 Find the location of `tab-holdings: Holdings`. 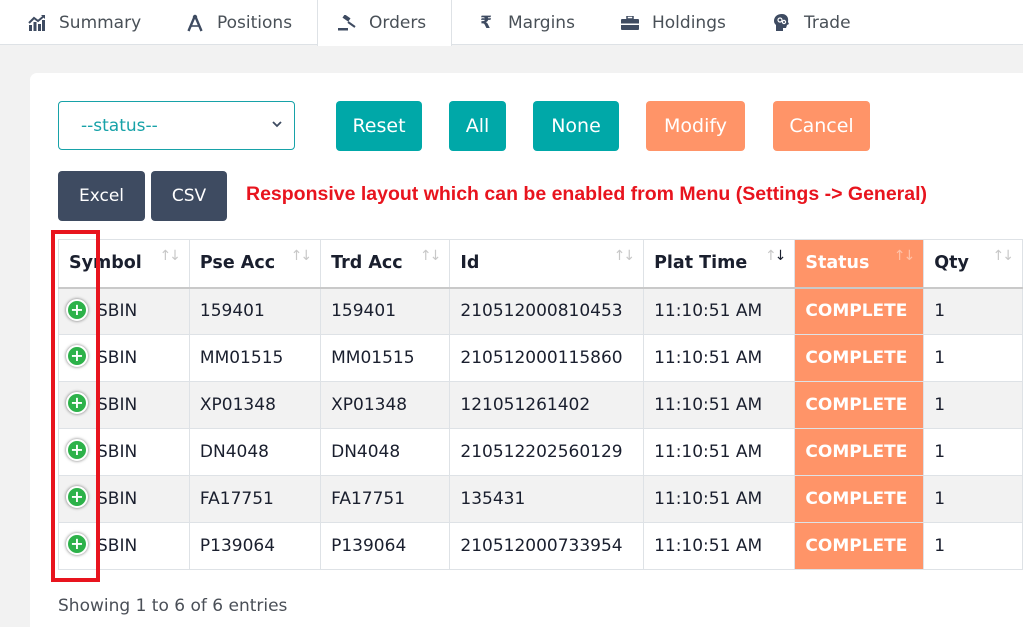

tab-holdings: Holdings is located at coordinates (673, 22).